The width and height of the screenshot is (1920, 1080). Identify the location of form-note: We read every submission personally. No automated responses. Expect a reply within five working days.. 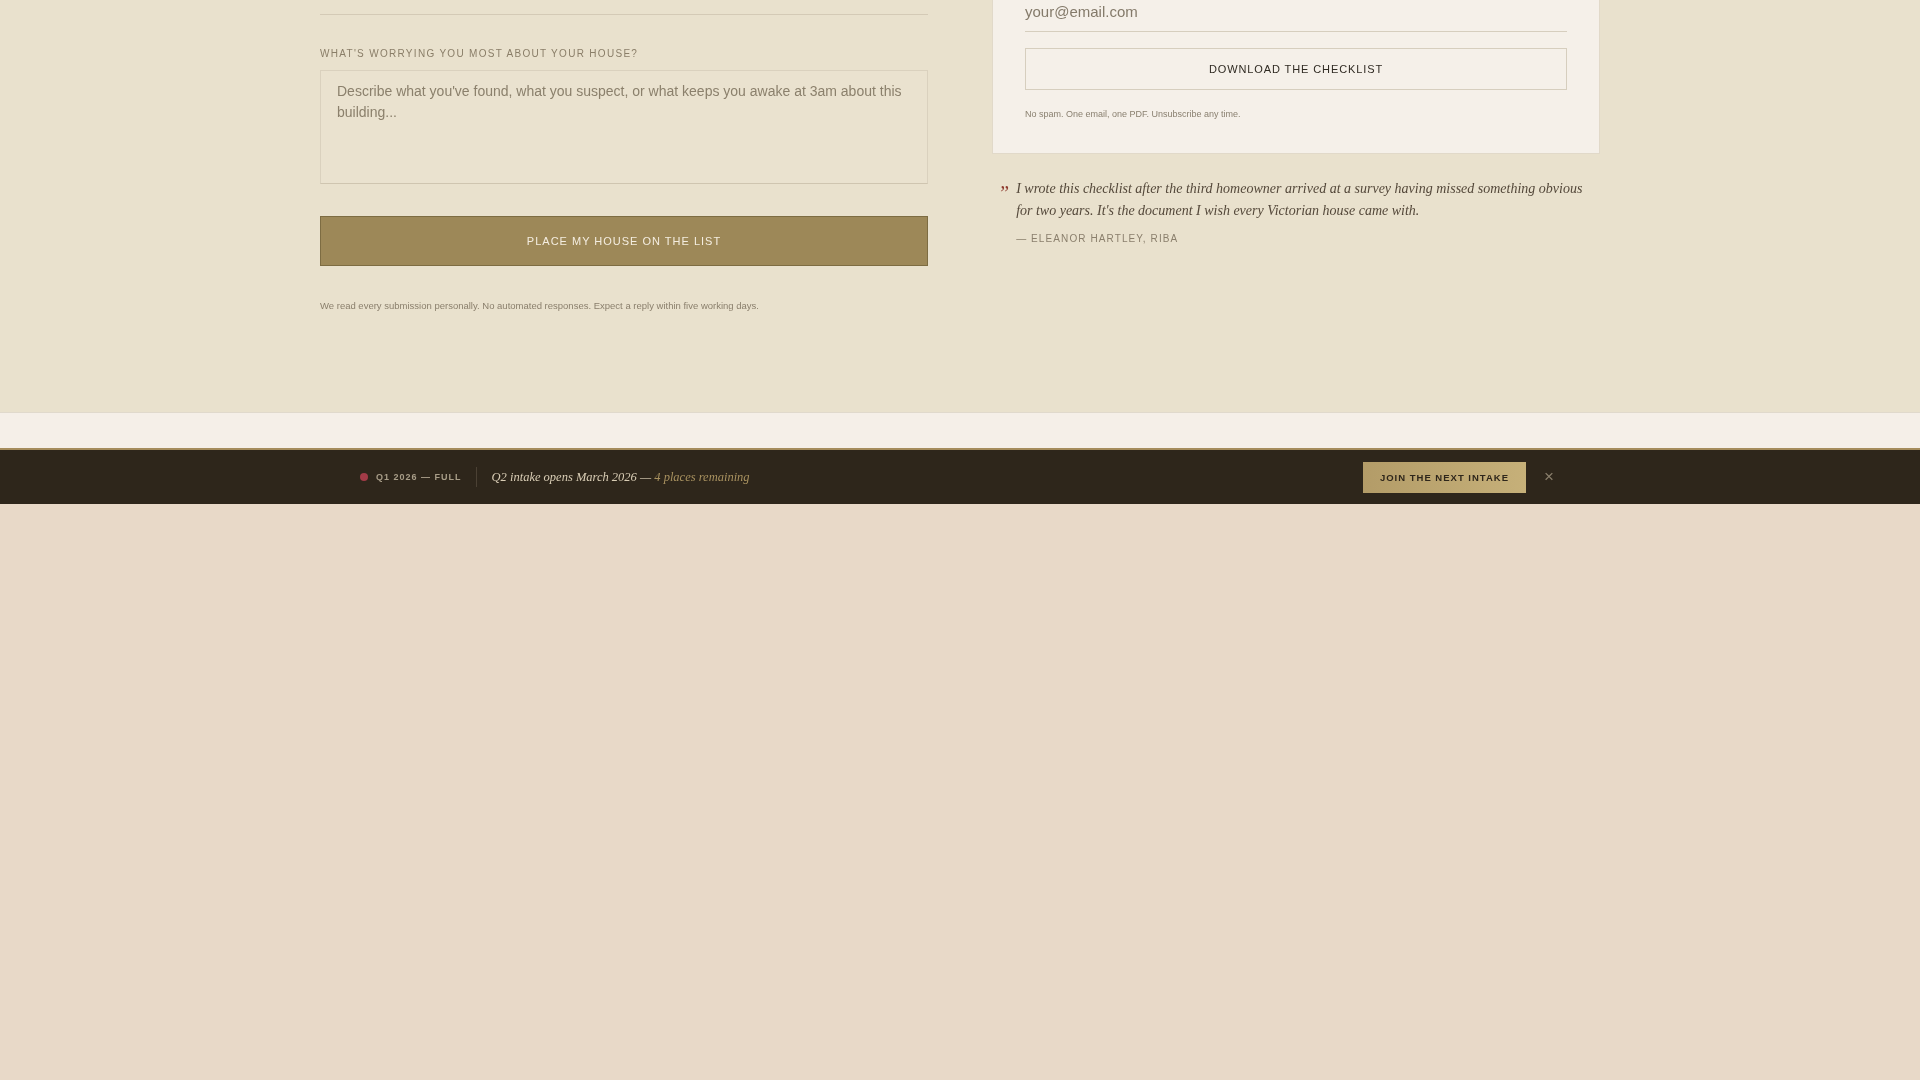
(539, 306).